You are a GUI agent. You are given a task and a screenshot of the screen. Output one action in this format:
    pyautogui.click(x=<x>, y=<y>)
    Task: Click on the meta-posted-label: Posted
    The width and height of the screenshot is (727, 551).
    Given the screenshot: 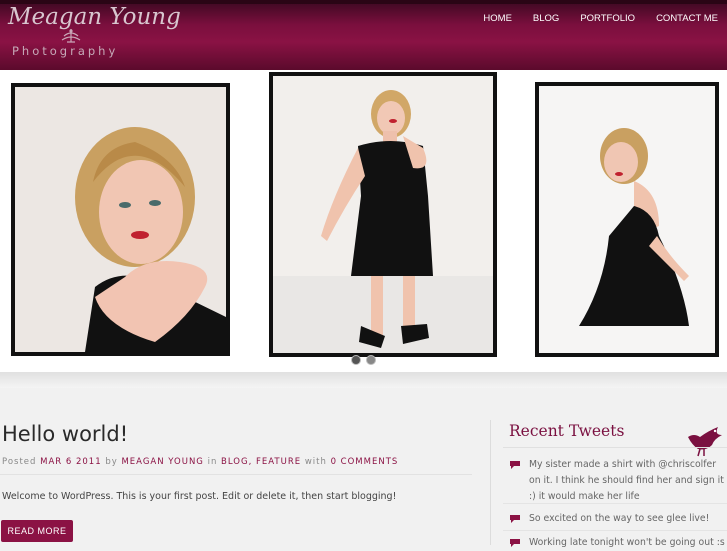 What is the action you would take?
    pyautogui.click(x=19, y=462)
    